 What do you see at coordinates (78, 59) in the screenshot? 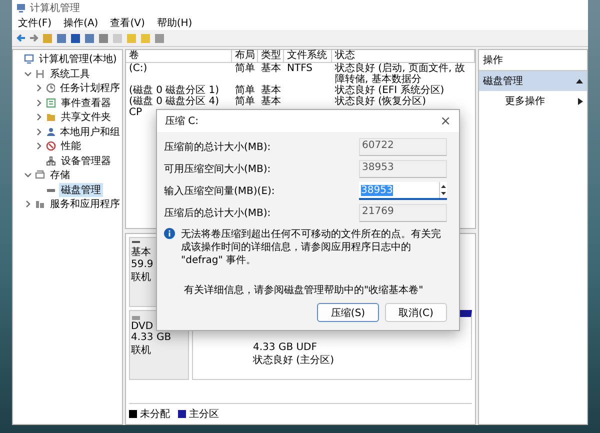
I see `tree-item: 计算机管理(本地)` at bounding box center [78, 59].